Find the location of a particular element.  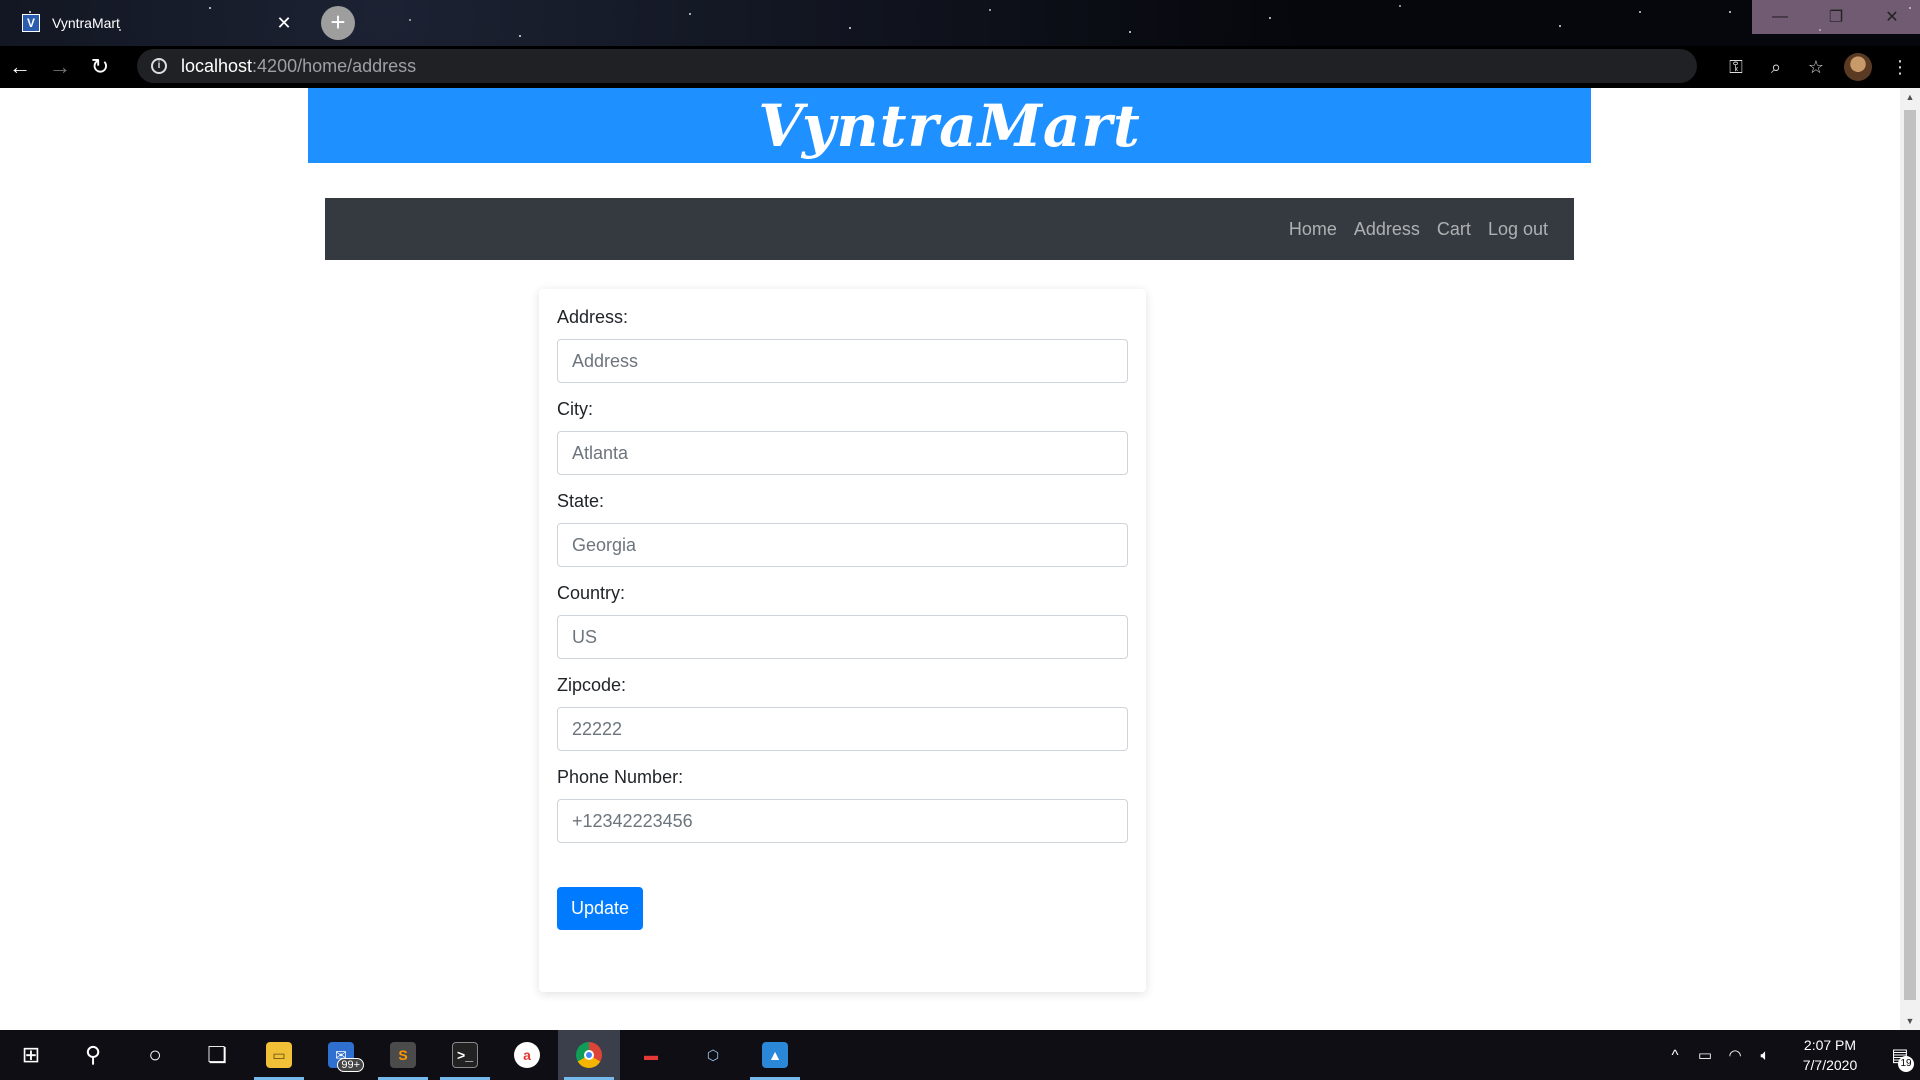

zoom-icon: ⌕ is located at coordinates (1776, 67).